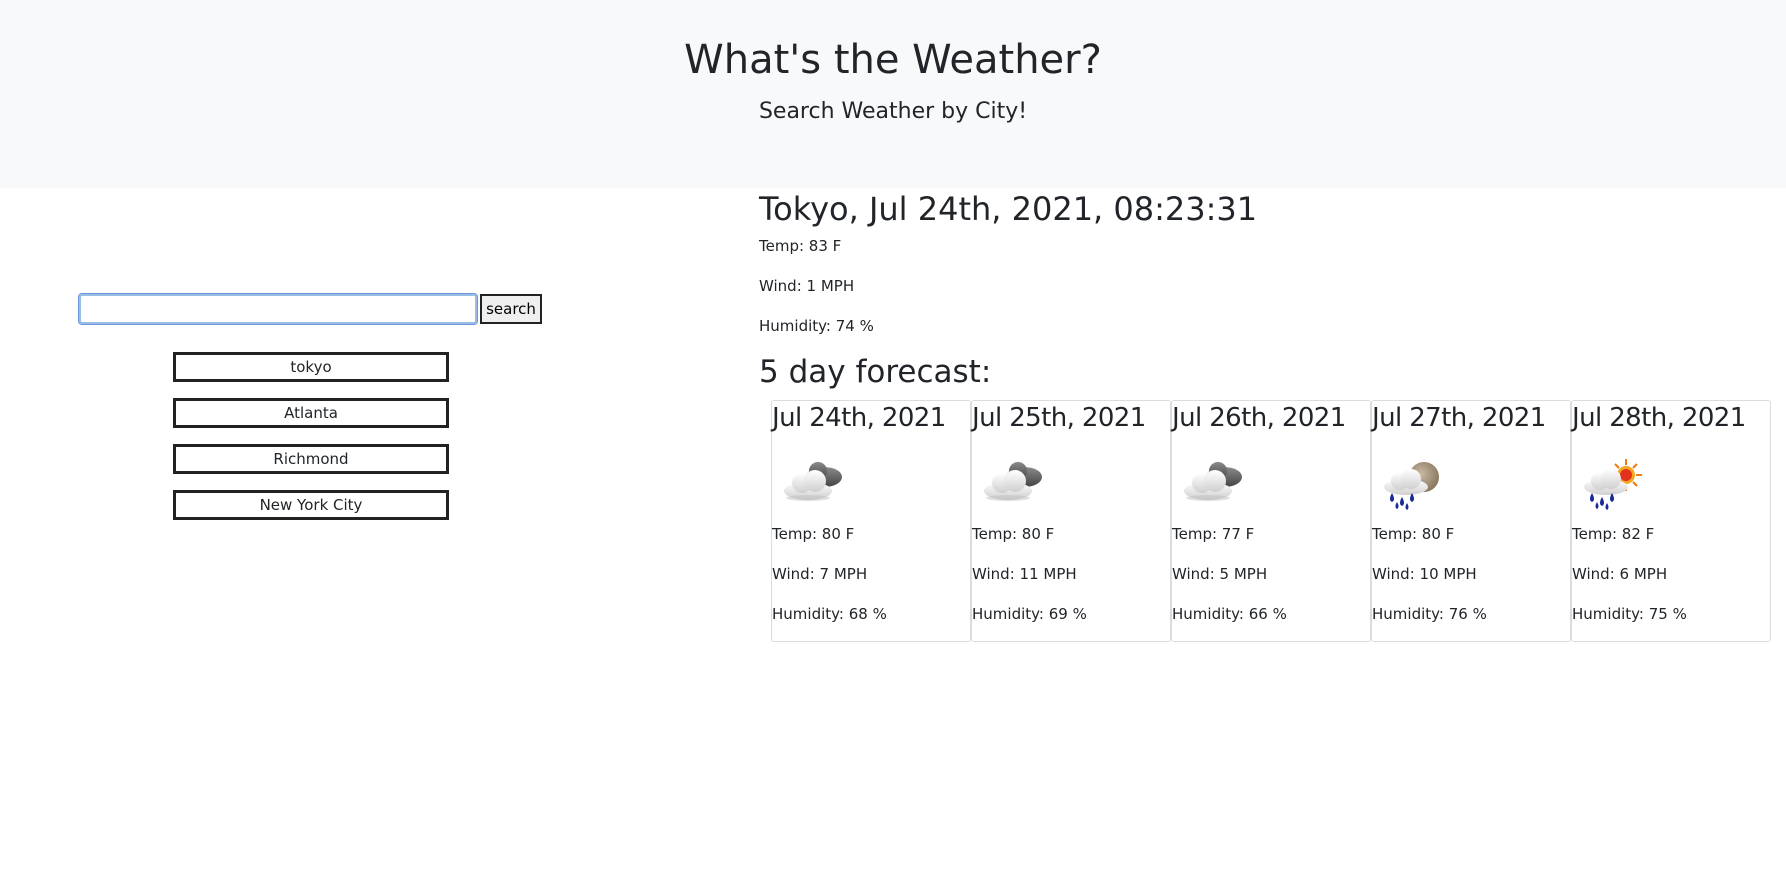 The height and width of the screenshot is (889, 1786). What do you see at coordinates (1459, 418) in the screenshot?
I see `forecast-date: Jul 27th, 2021` at bounding box center [1459, 418].